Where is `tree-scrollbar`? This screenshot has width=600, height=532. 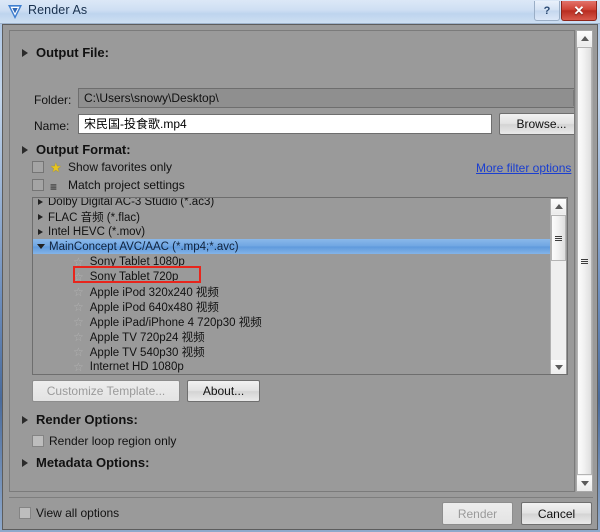 tree-scrollbar is located at coordinates (558, 286).